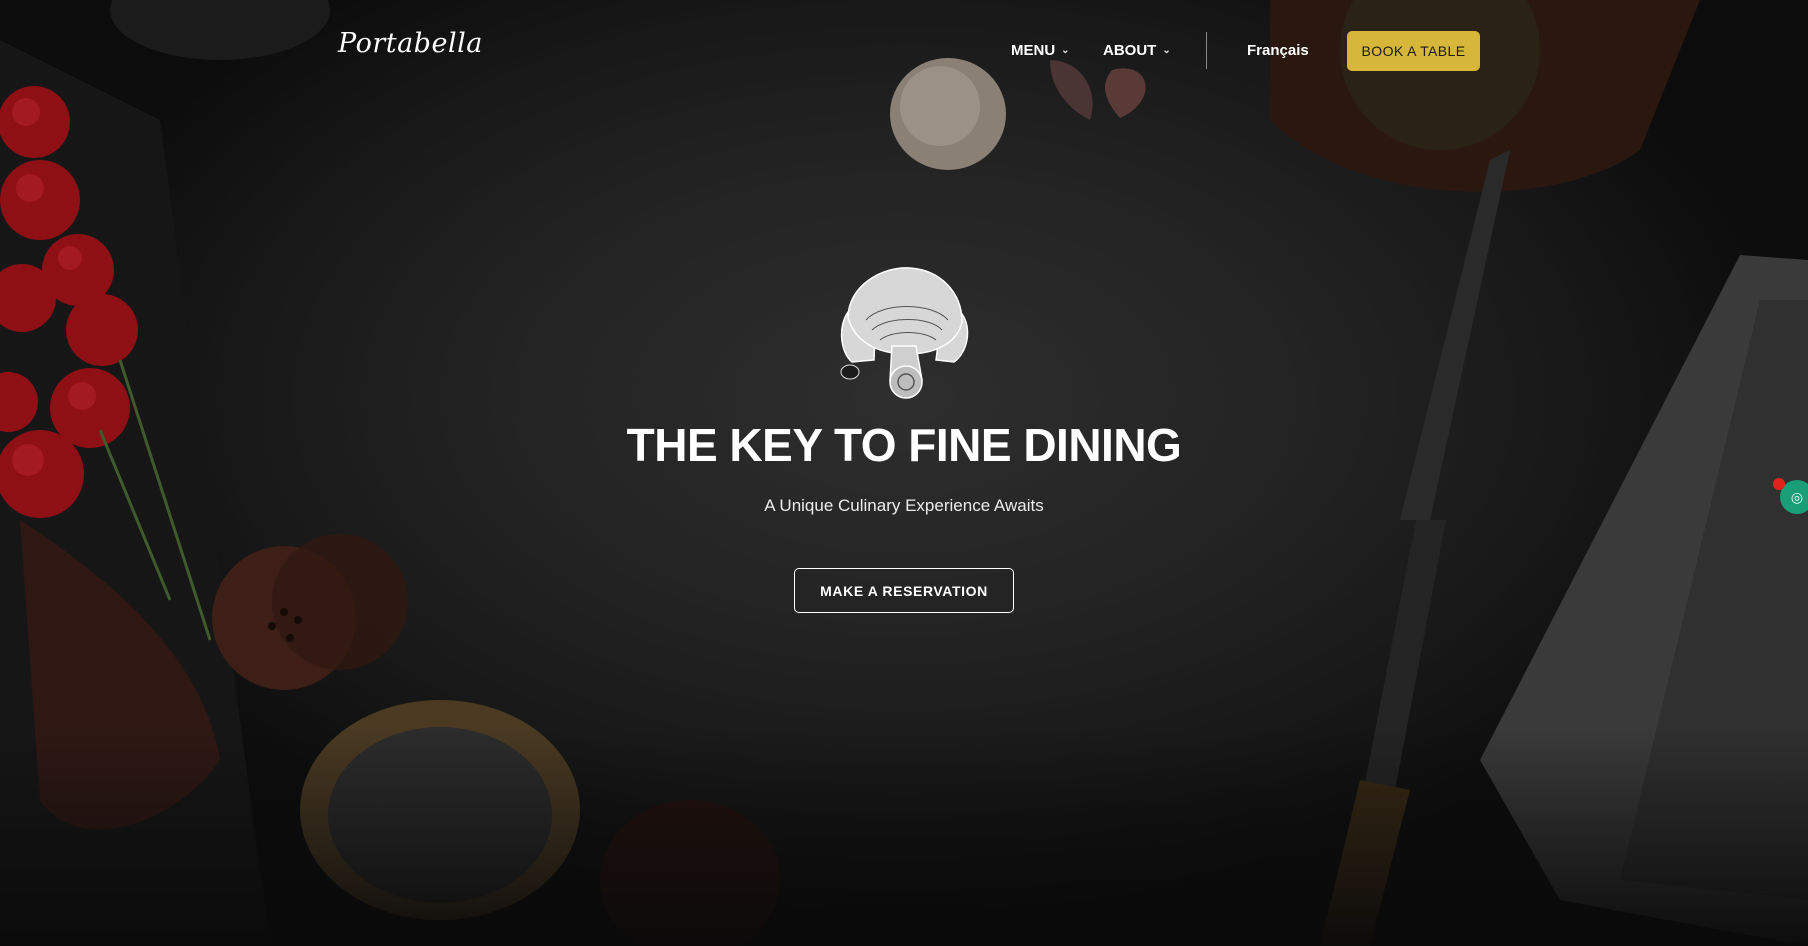 This screenshot has width=1808, height=946. Describe the element at coordinates (904, 505) in the screenshot. I see `hero-subtitle: A Unique Culinary Experience Awaits` at that location.